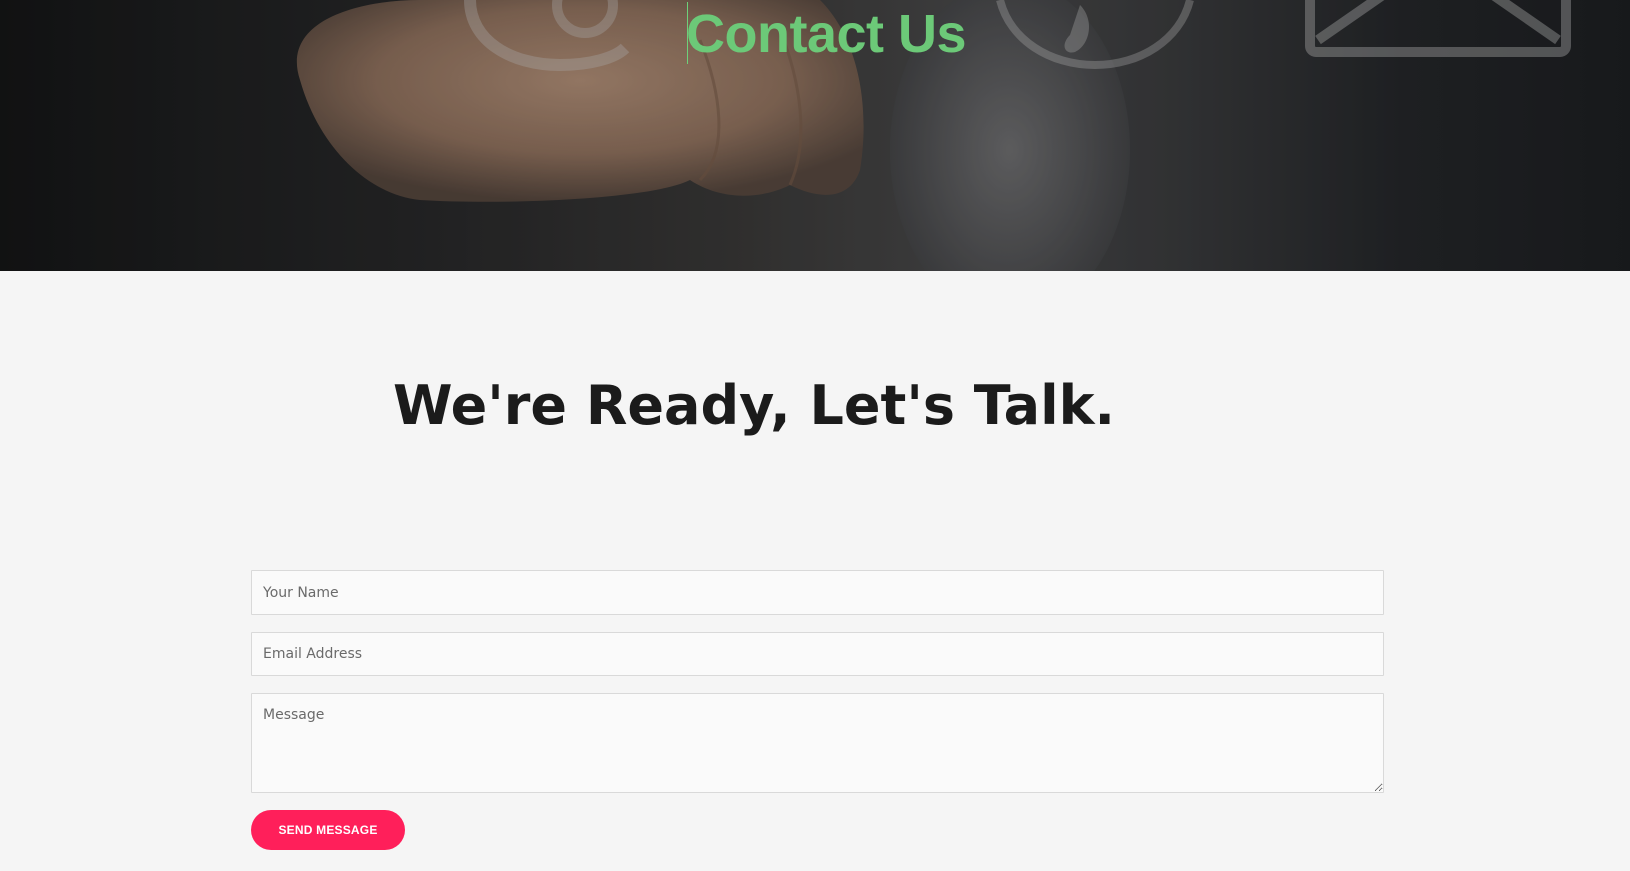 This screenshot has height=871, width=1630. I want to click on name-input, so click(817, 592).